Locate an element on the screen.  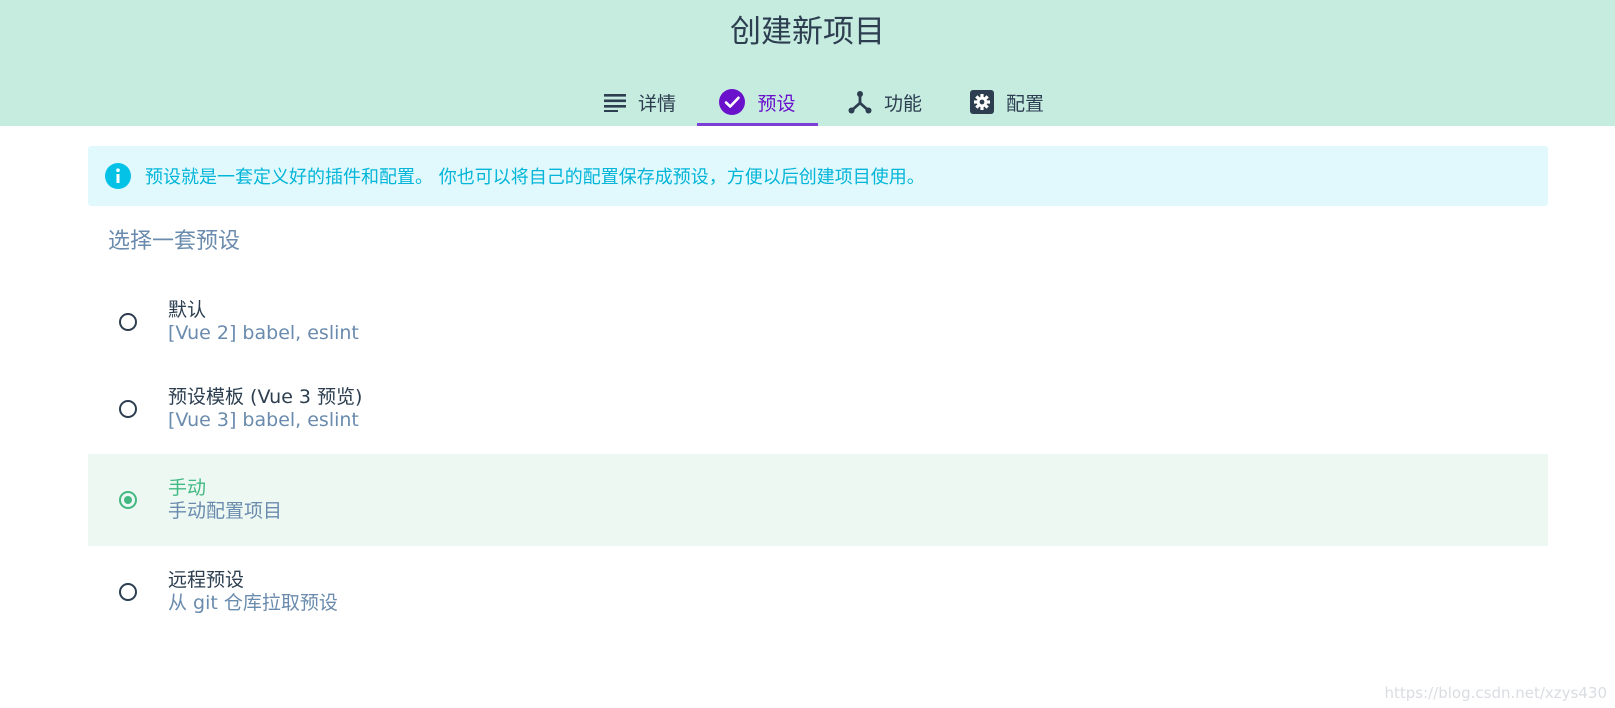
tab-features: 功能 is located at coordinates (885, 102).